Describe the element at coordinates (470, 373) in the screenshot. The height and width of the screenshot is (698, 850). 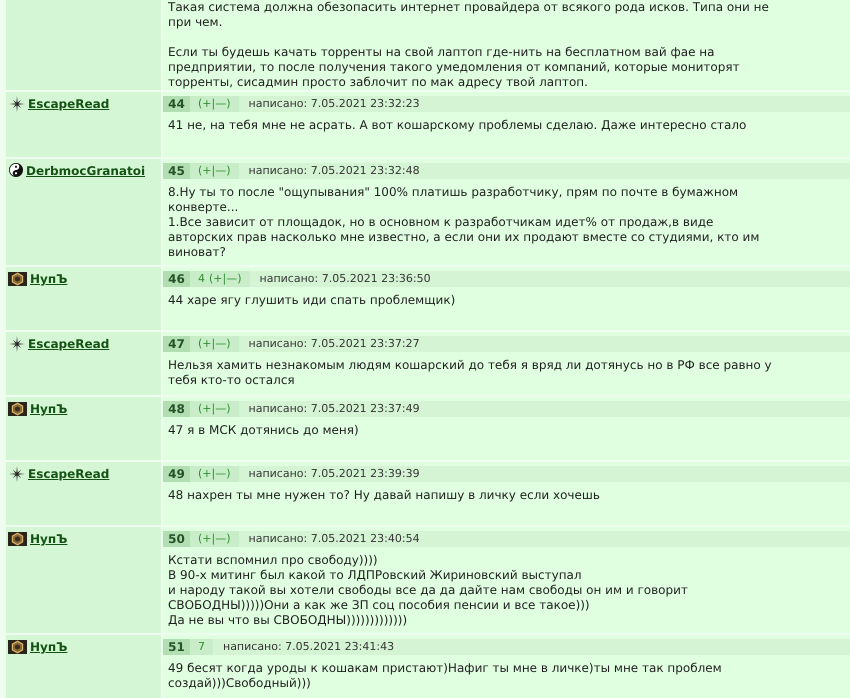
I see `post-text: Нельзя хамить незнакомым людям кошарский до тебя я вряд ли дотянусь но в РФ все равно у тебя кто-то остался` at that location.